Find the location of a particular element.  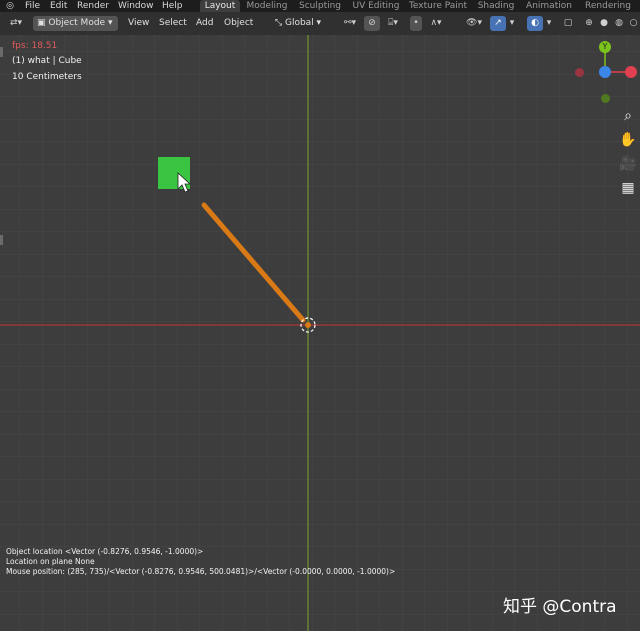

tab-shading: Shading is located at coordinates (496, 6).